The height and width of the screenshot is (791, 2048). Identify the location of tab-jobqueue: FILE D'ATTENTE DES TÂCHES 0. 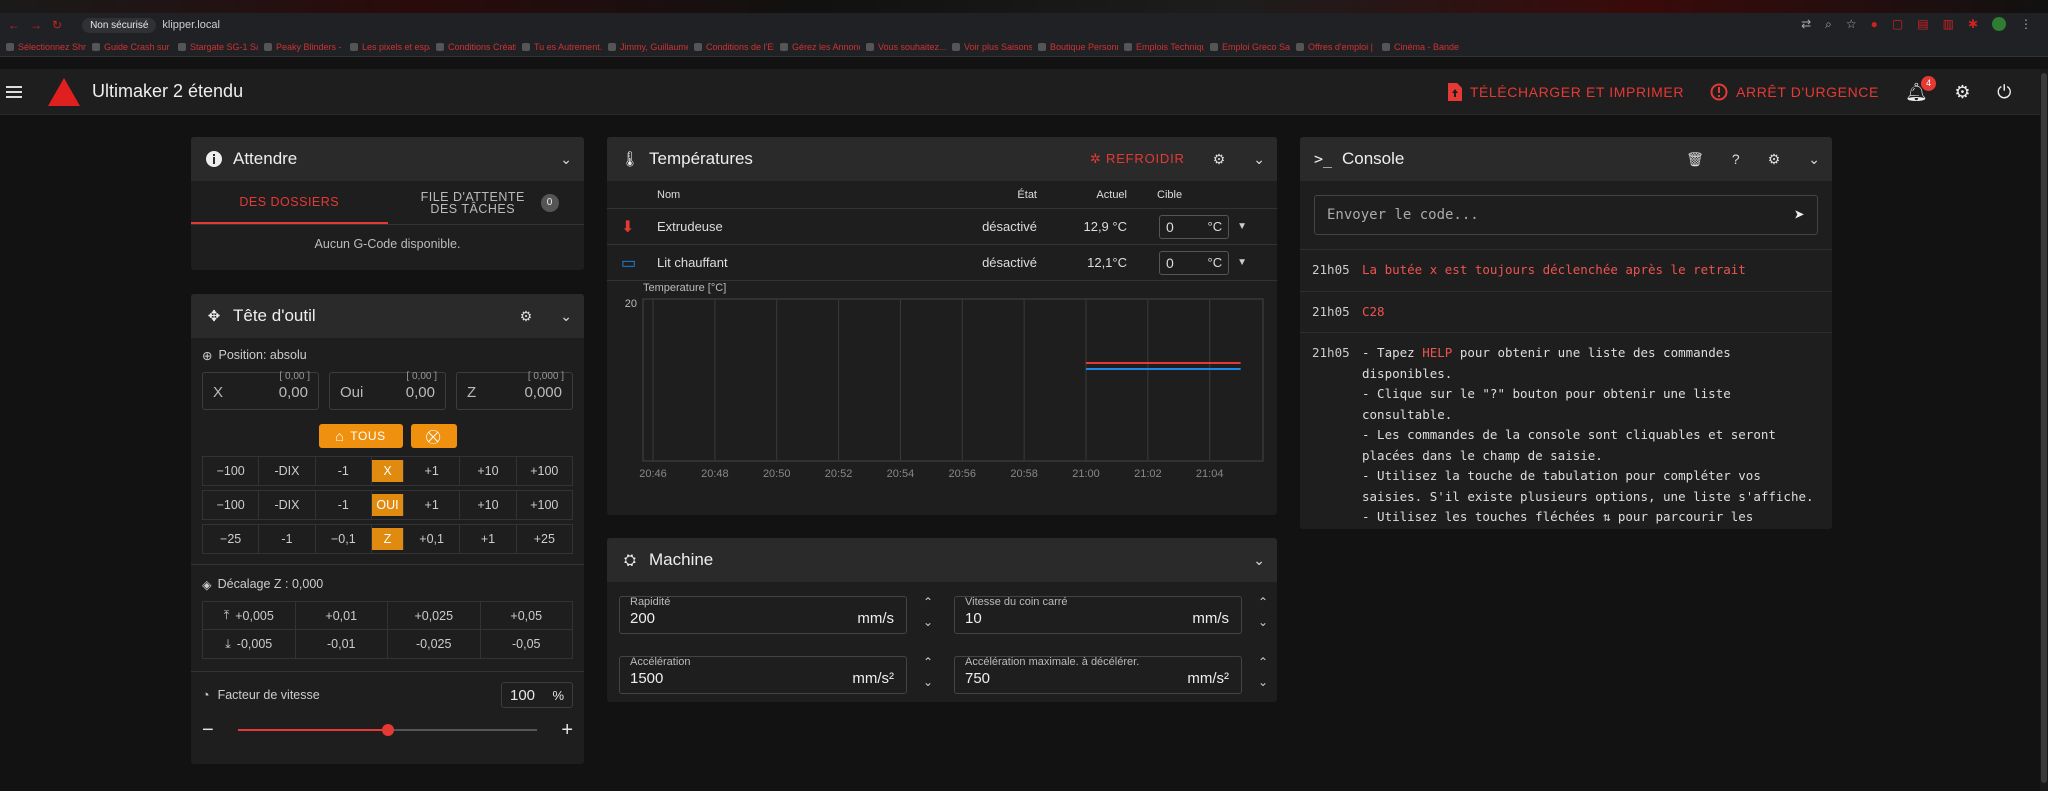
(486, 202).